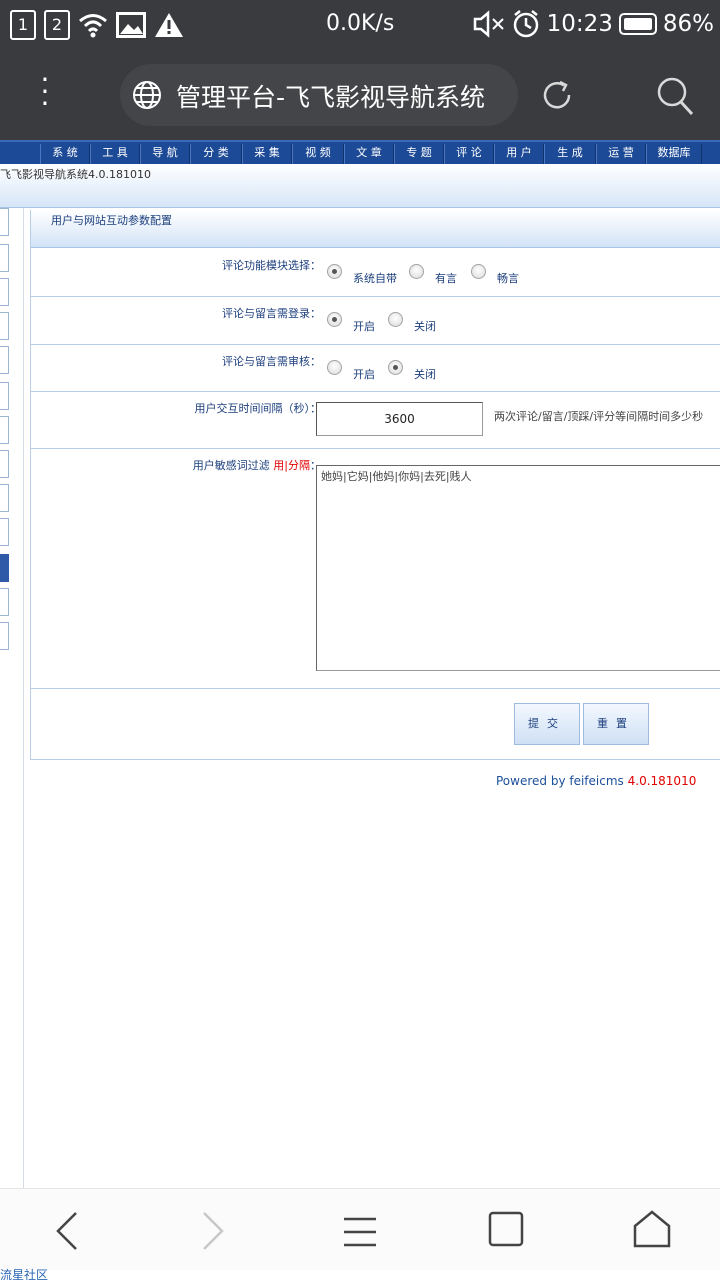  What do you see at coordinates (621, 154) in the screenshot?
I see `nav-item-operation: 运 营` at bounding box center [621, 154].